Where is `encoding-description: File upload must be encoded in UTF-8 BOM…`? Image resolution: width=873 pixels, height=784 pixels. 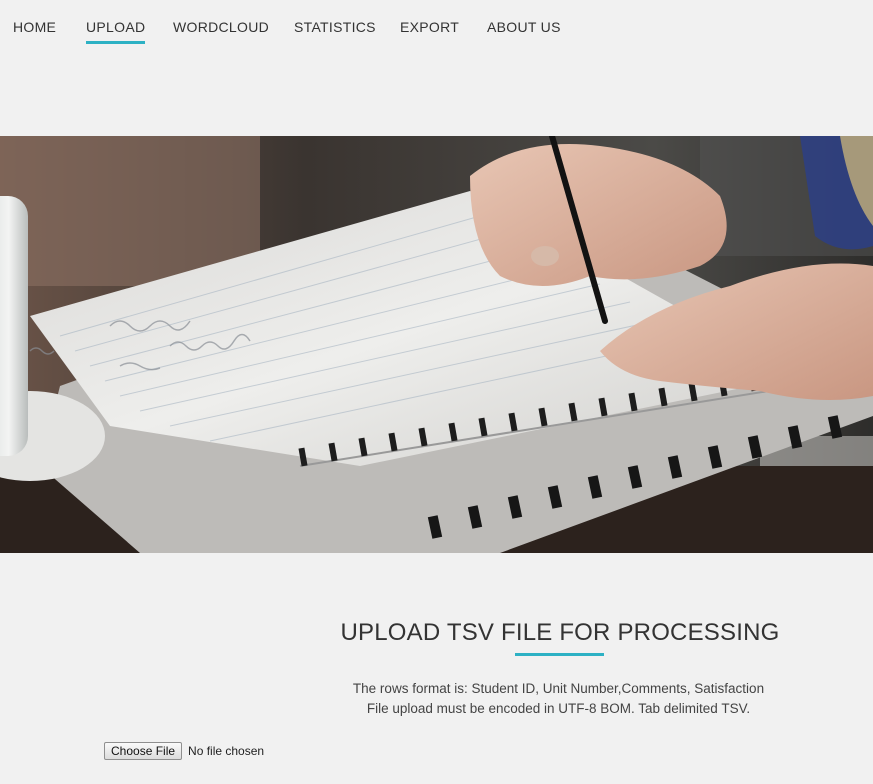
encoding-description: File upload must be encoded in UTF-8 BOM… is located at coordinates (558, 708).